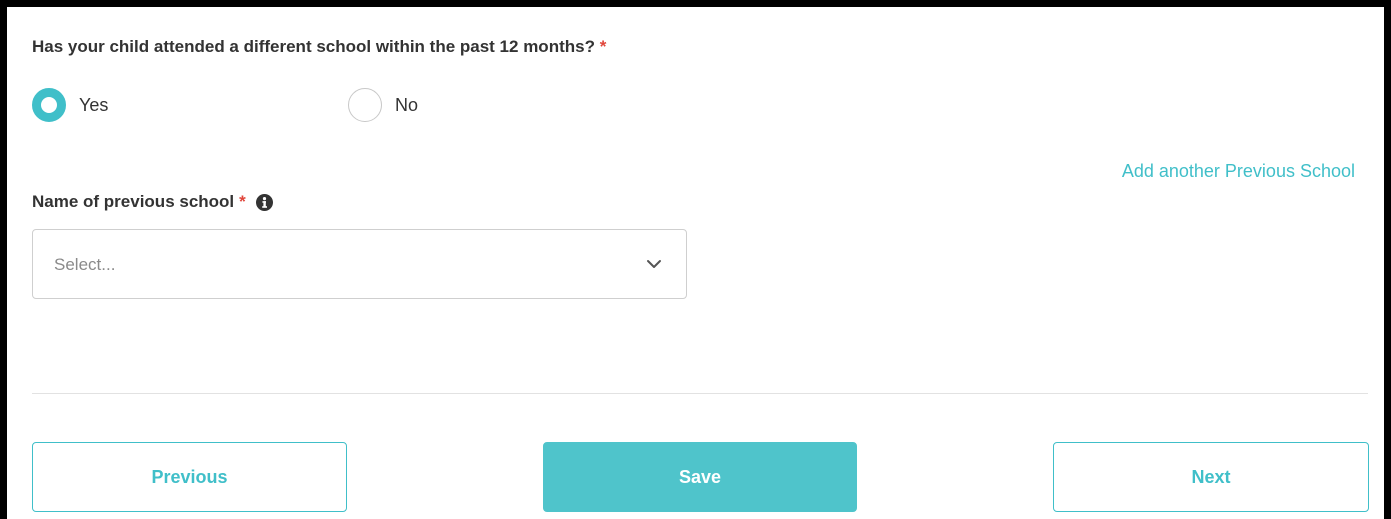 Image resolution: width=1391 pixels, height=519 pixels. I want to click on save-button: Save, so click(700, 477).